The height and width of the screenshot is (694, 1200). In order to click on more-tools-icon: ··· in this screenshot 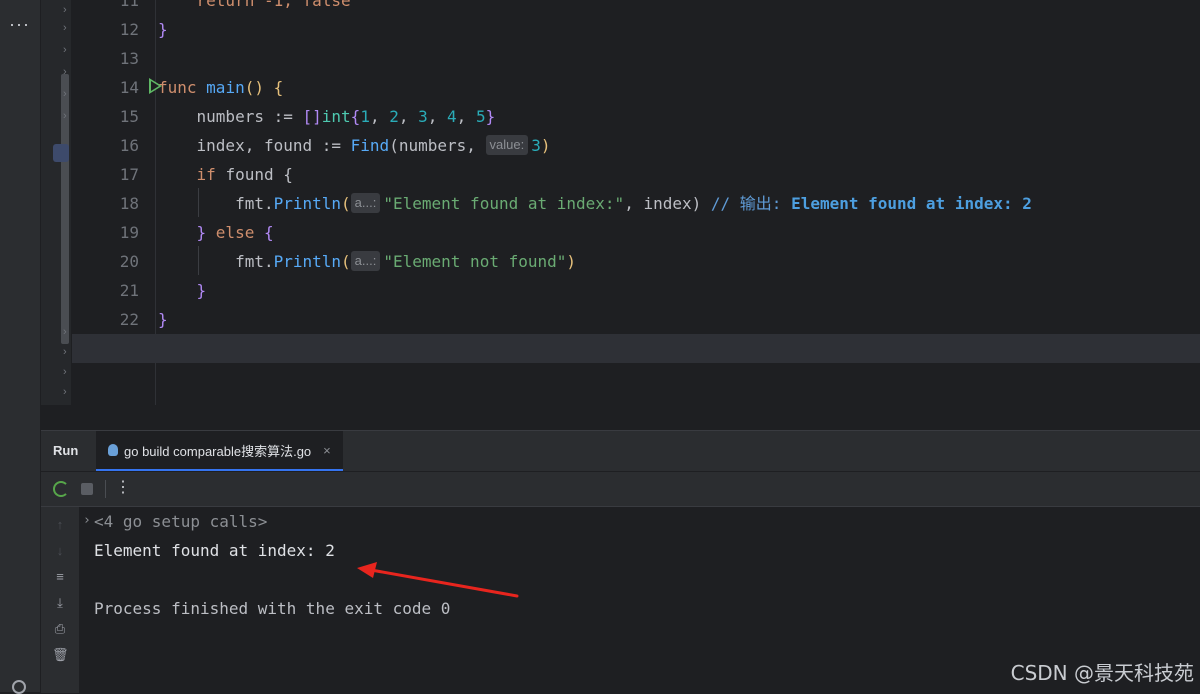, I will do `click(19, 24)`.